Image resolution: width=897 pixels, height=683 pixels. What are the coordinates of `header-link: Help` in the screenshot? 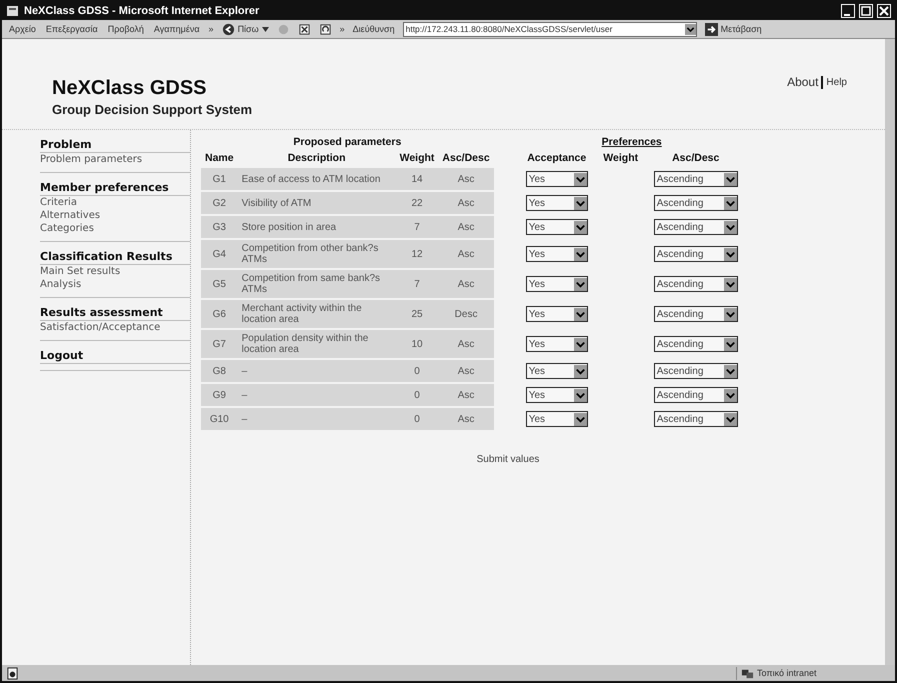 It's located at (836, 82).